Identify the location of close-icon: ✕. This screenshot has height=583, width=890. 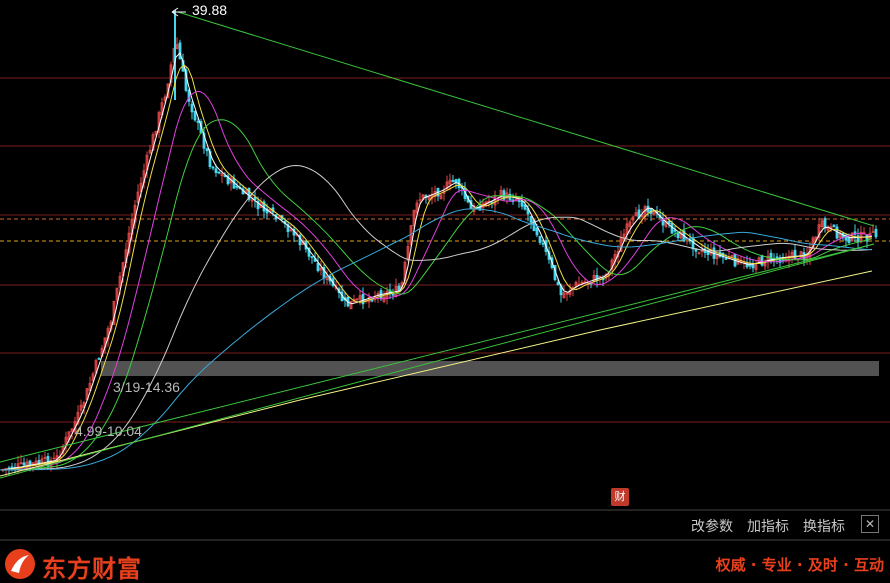
(870, 524).